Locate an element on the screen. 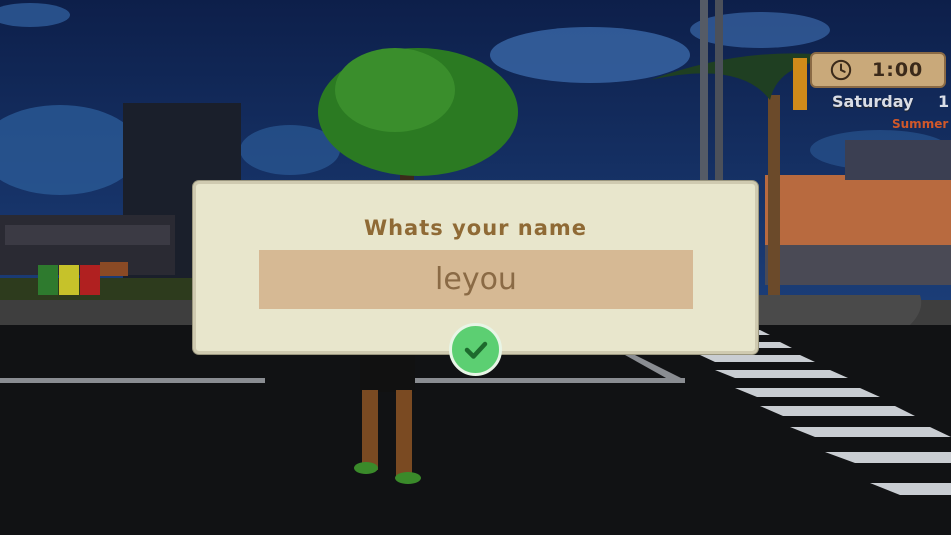 The width and height of the screenshot is (951, 535). bin-yellow is located at coordinates (69, 280).